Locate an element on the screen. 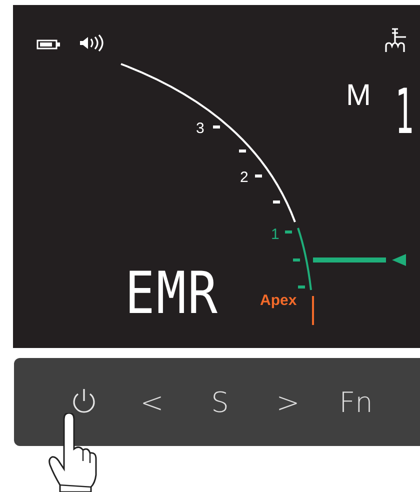 The image size is (420, 492). scale-number: 3 is located at coordinates (200, 128).